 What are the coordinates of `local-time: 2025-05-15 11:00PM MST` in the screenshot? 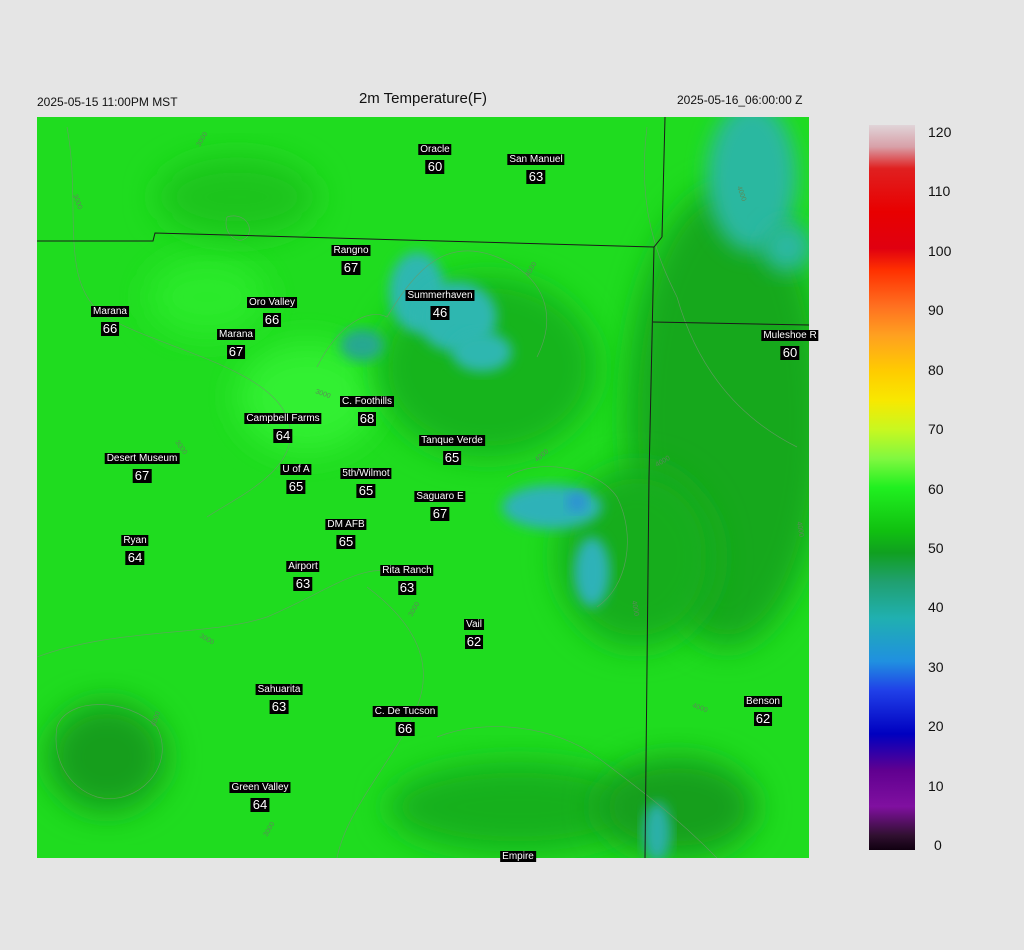 It's located at (107, 102).